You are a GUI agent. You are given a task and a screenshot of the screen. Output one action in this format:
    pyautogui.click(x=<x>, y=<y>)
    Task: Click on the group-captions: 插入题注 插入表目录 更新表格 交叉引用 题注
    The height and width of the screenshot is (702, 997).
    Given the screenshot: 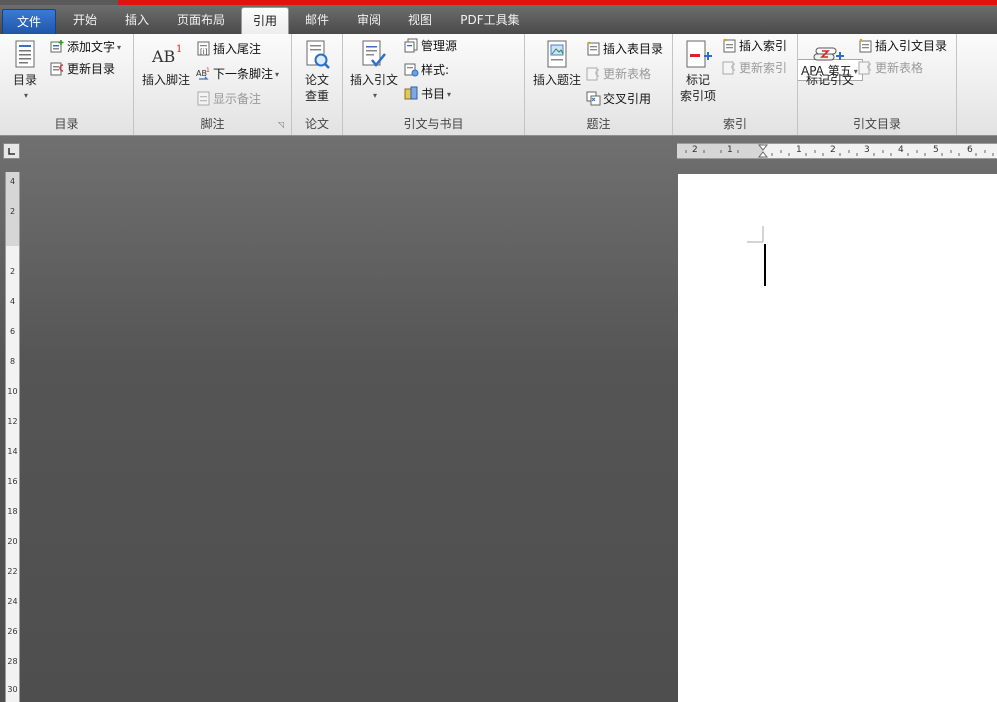 What is the action you would take?
    pyautogui.click(x=599, y=84)
    